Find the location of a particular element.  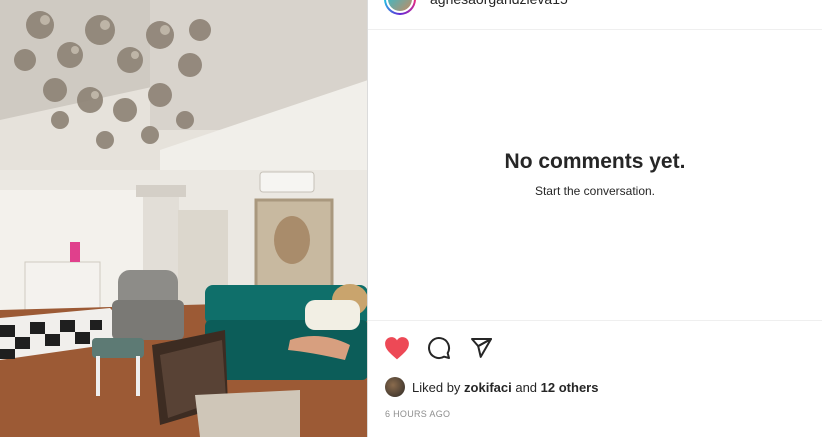

author-avatar is located at coordinates (400, 7).